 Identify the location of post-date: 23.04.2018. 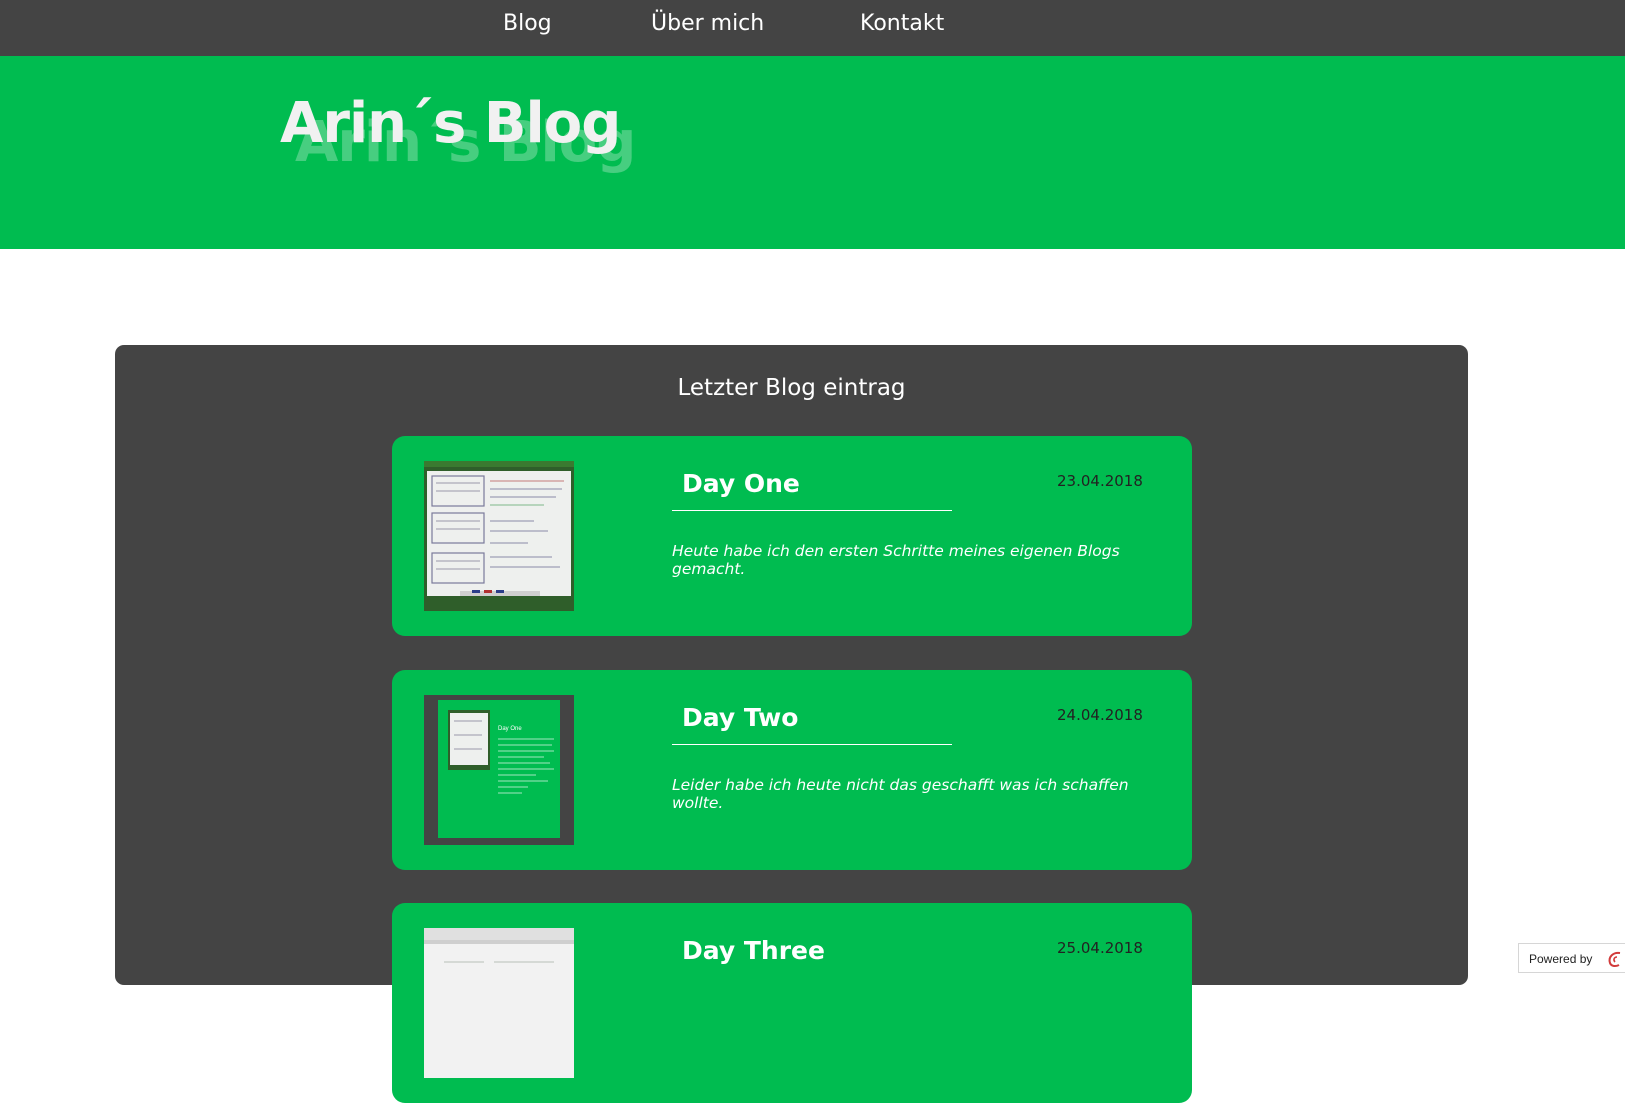
(1100, 481).